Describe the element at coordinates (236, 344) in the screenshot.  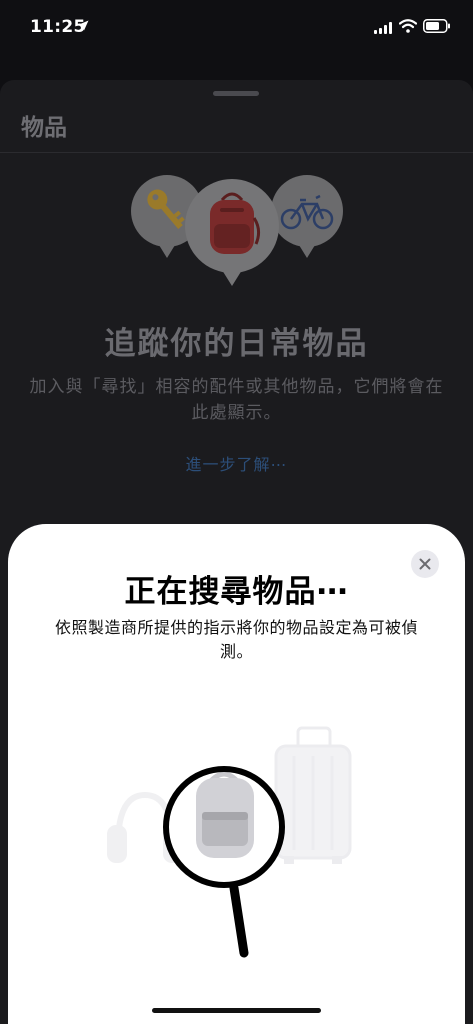
I see `headline: 追蹤你的日常物品` at that location.